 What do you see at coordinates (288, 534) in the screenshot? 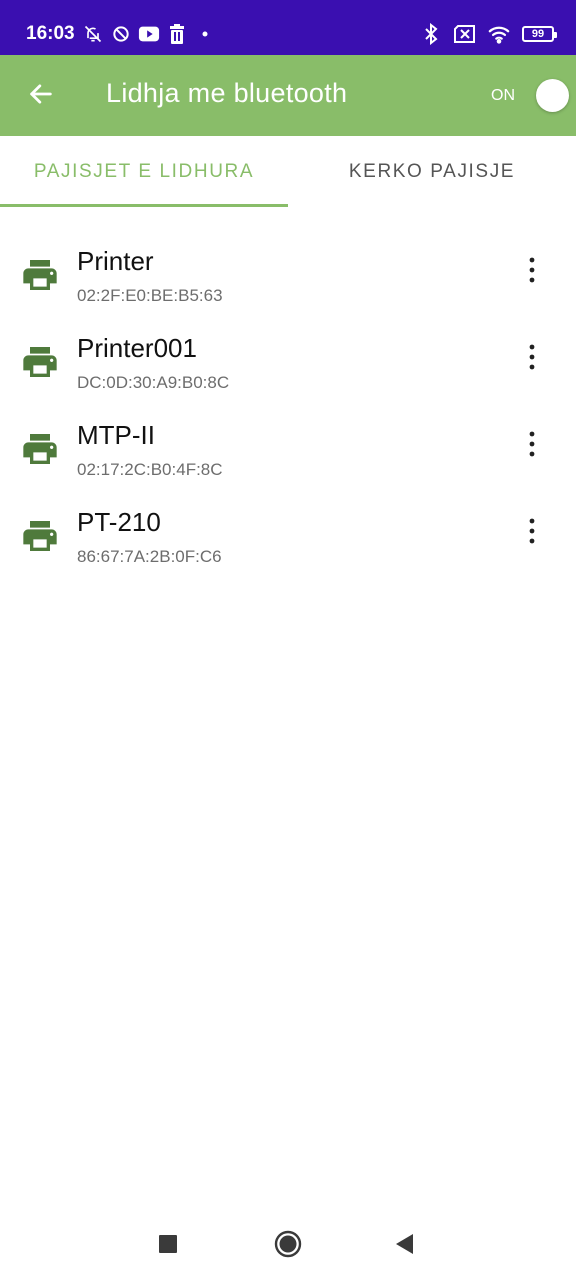
I see `device-row: PT-210 86:67:7A:2B:0F:C6` at bounding box center [288, 534].